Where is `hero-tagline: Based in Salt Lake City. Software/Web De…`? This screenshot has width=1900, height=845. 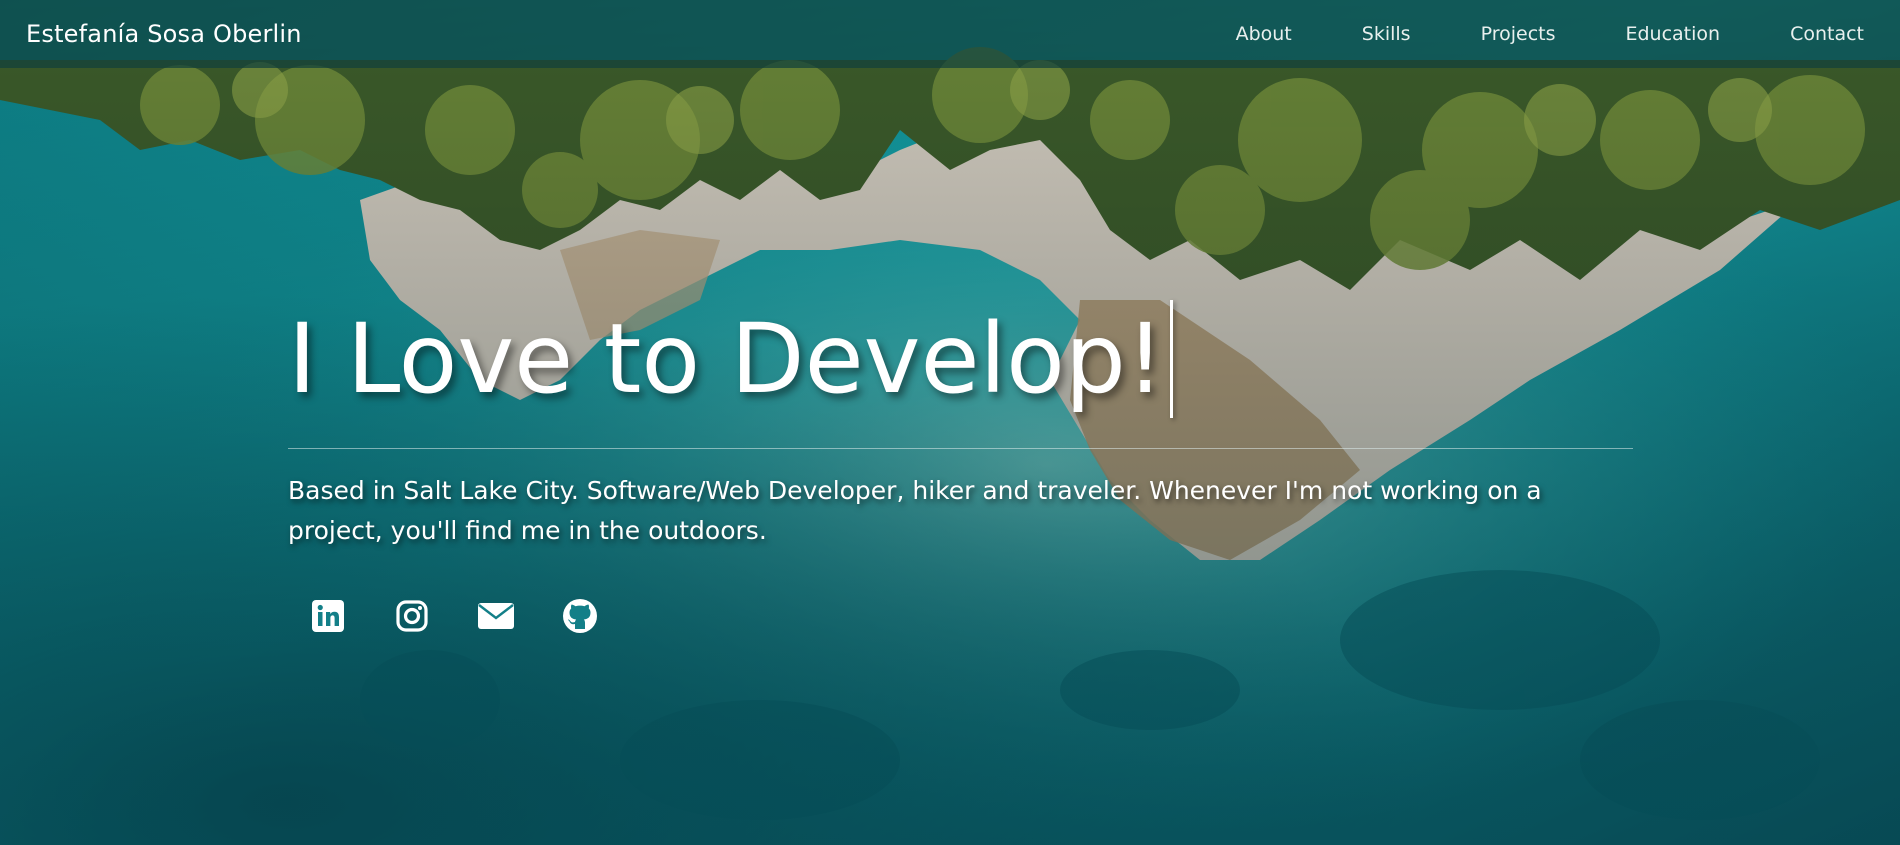 hero-tagline: Based in Salt Lake City. Software/Web De… is located at coordinates (915, 510).